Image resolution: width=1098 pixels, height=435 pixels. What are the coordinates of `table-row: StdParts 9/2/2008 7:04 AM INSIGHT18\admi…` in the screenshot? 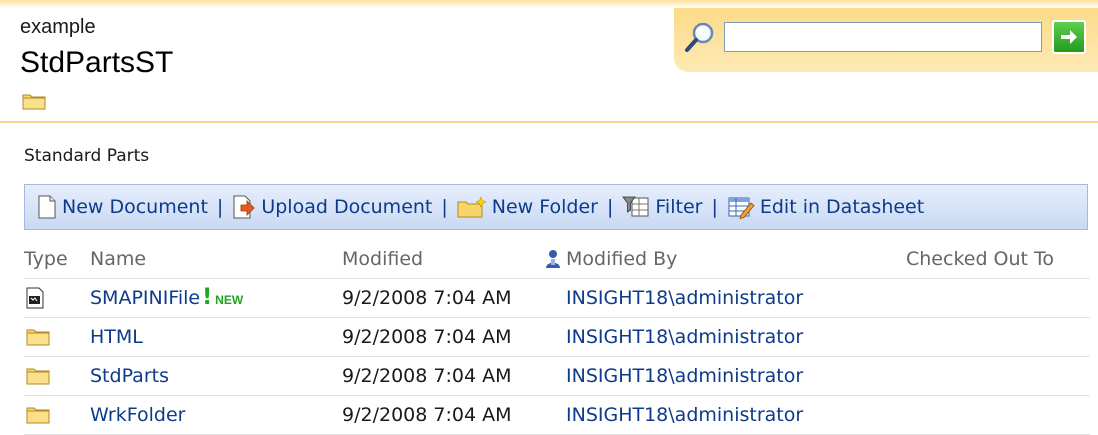 It's located at (557, 376).